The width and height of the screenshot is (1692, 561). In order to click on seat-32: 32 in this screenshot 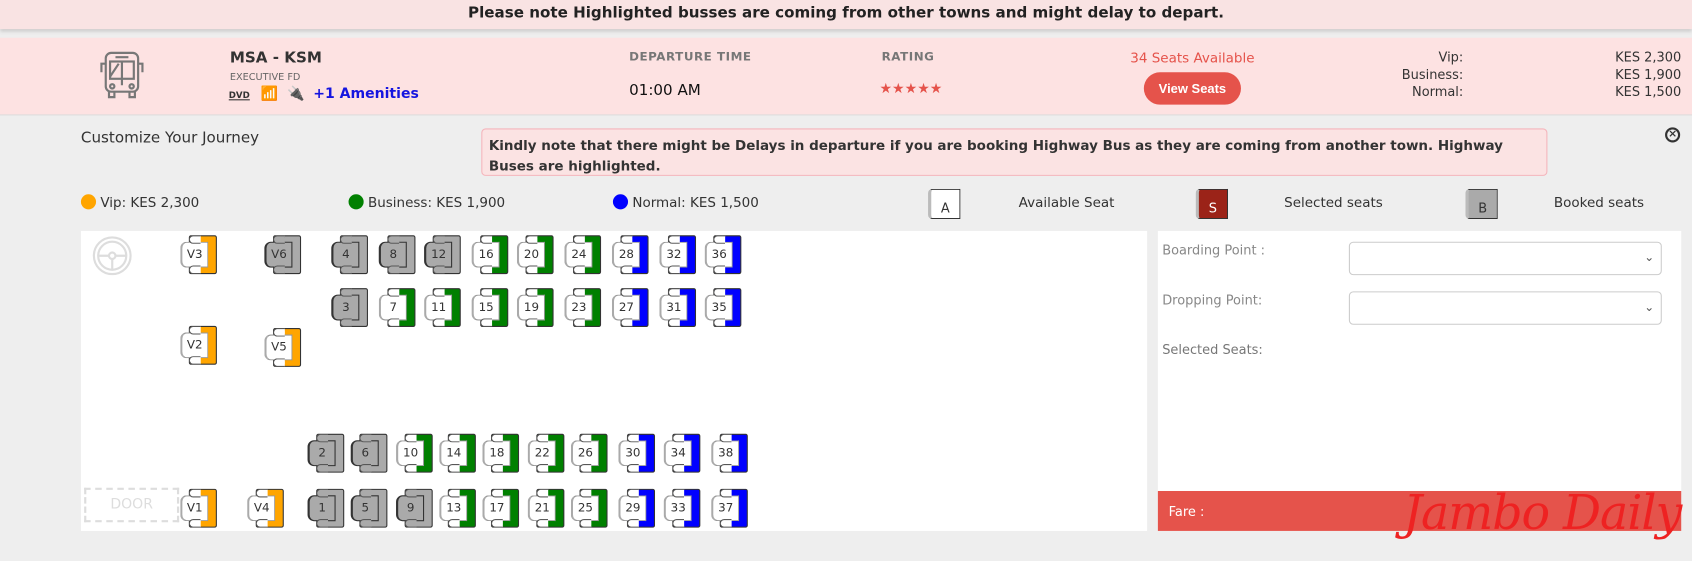, I will do `click(678, 255)`.